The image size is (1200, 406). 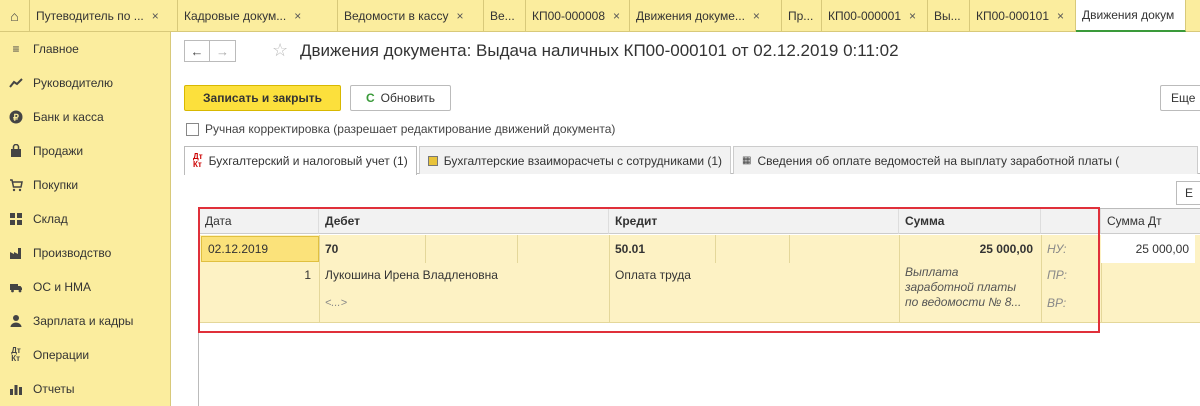 What do you see at coordinates (85, 389) in the screenshot?
I see `sidebar-item-reports: Отчеты` at bounding box center [85, 389].